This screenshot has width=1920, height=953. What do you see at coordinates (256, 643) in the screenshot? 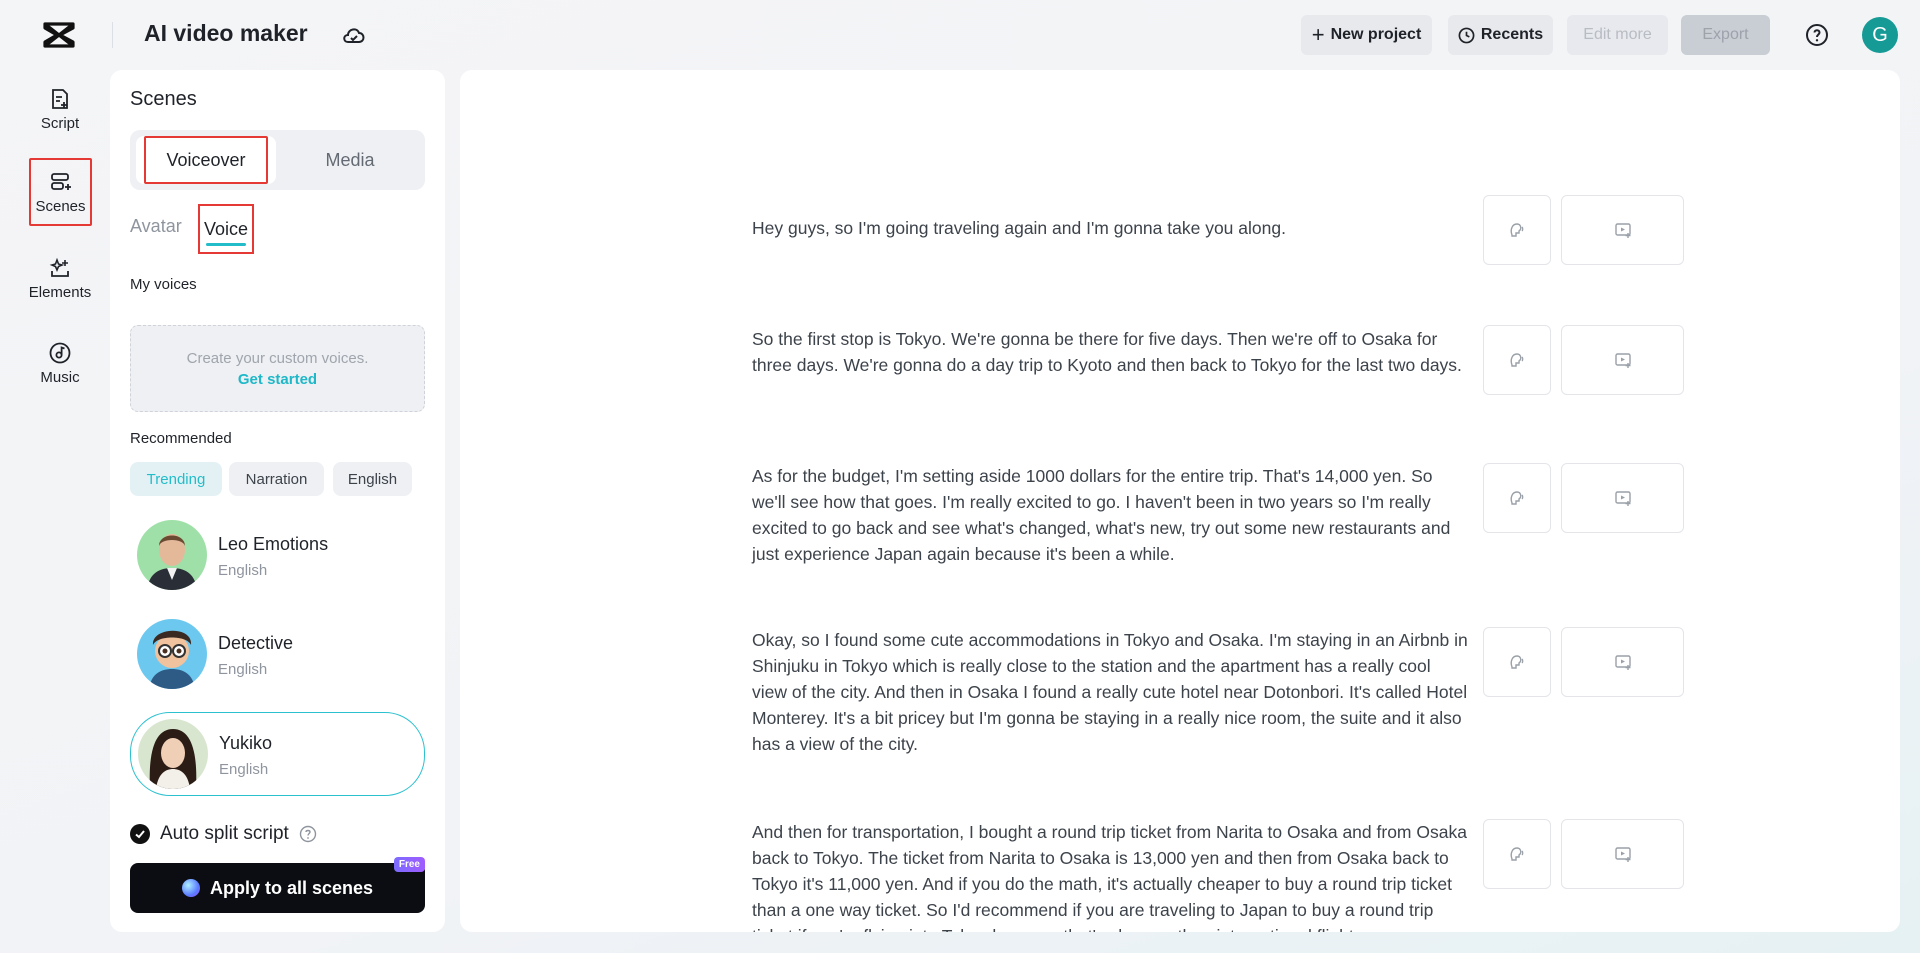
I see `voice-name: Detective` at bounding box center [256, 643].